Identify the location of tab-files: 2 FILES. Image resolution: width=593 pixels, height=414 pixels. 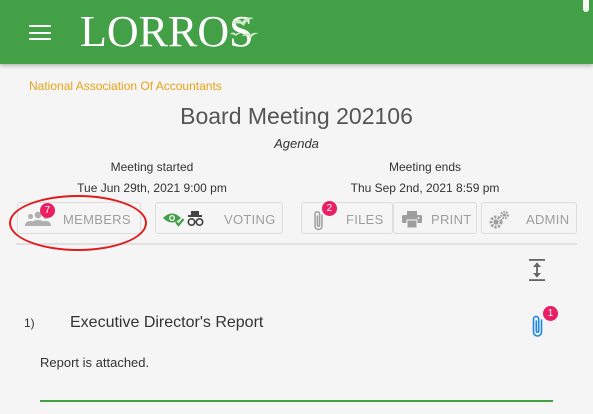
(347, 217).